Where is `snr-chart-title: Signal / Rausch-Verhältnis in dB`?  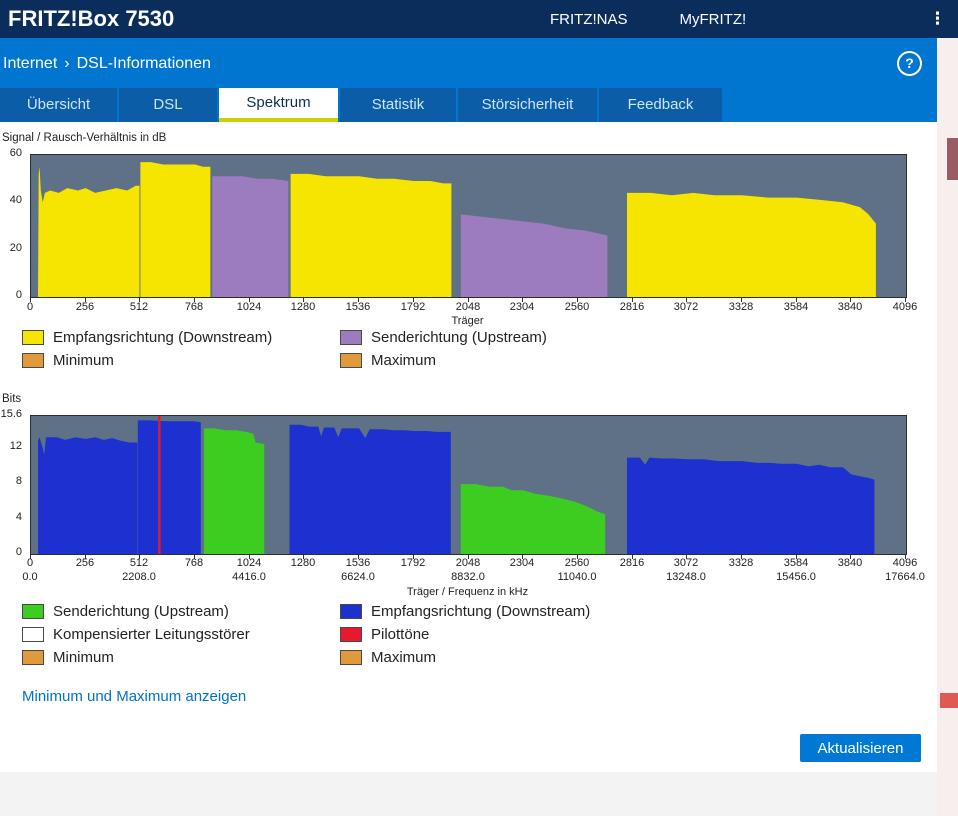
snr-chart-title: Signal / Rausch-Verhältnis in dB is located at coordinates (84, 138).